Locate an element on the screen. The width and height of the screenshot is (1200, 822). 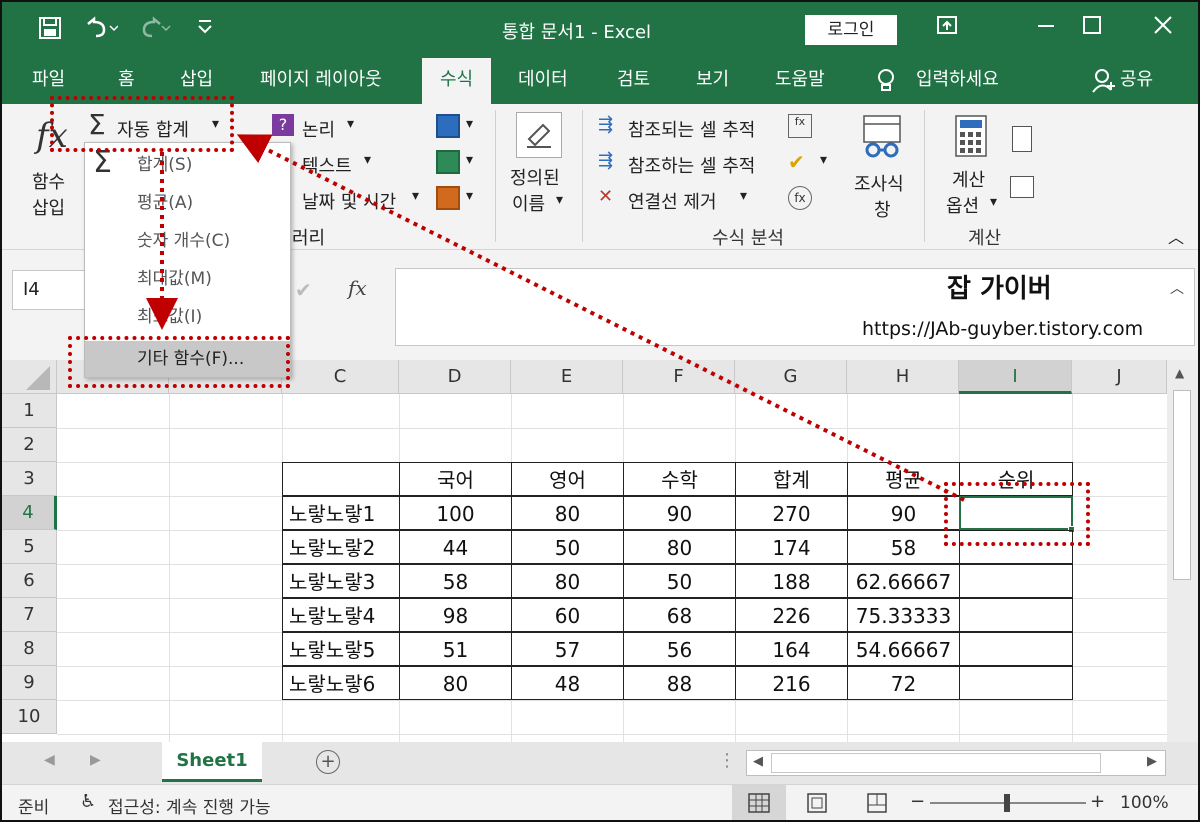
page-break-view-icon is located at coordinates (877, 805).